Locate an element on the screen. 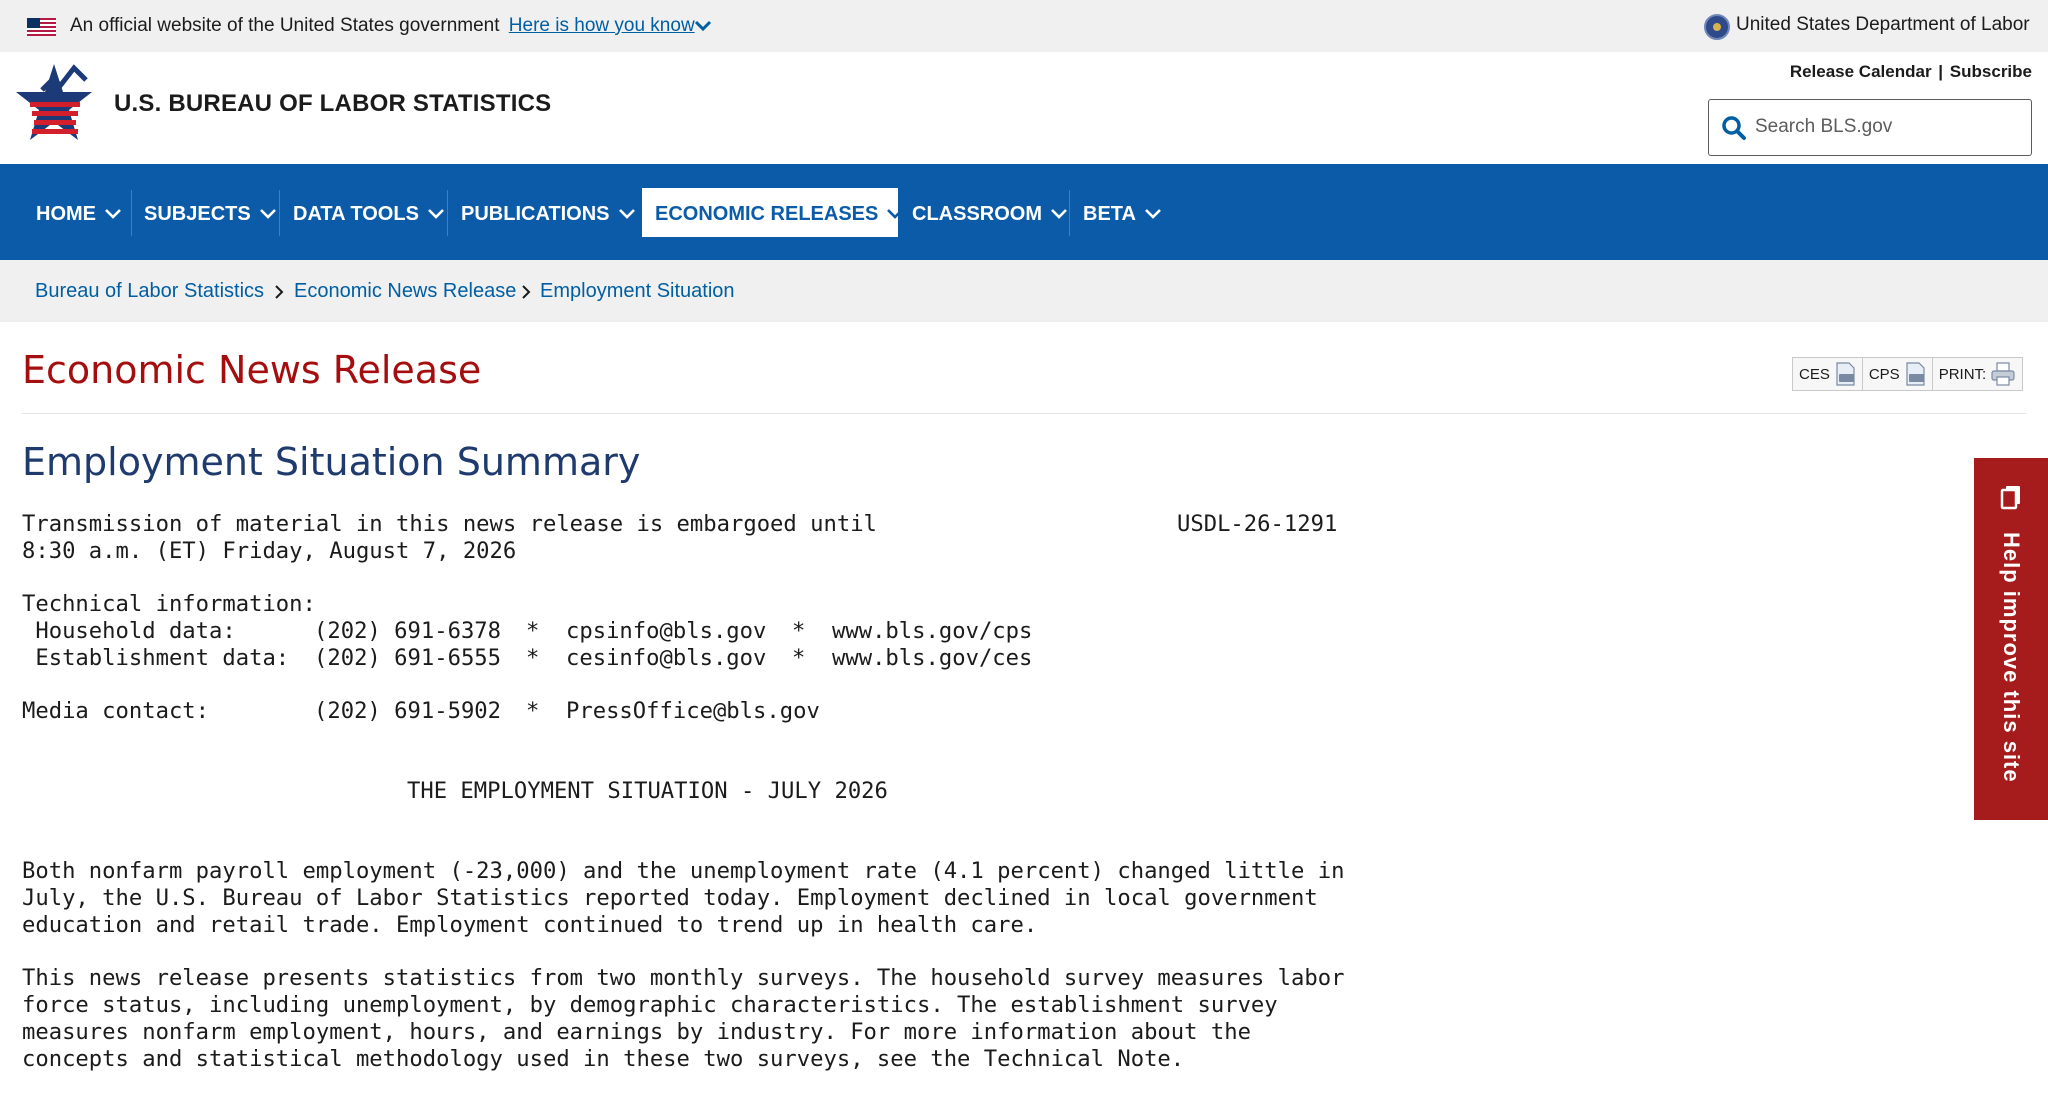  section-title: Employment Situation Summary is located at coordinates (331, 462).